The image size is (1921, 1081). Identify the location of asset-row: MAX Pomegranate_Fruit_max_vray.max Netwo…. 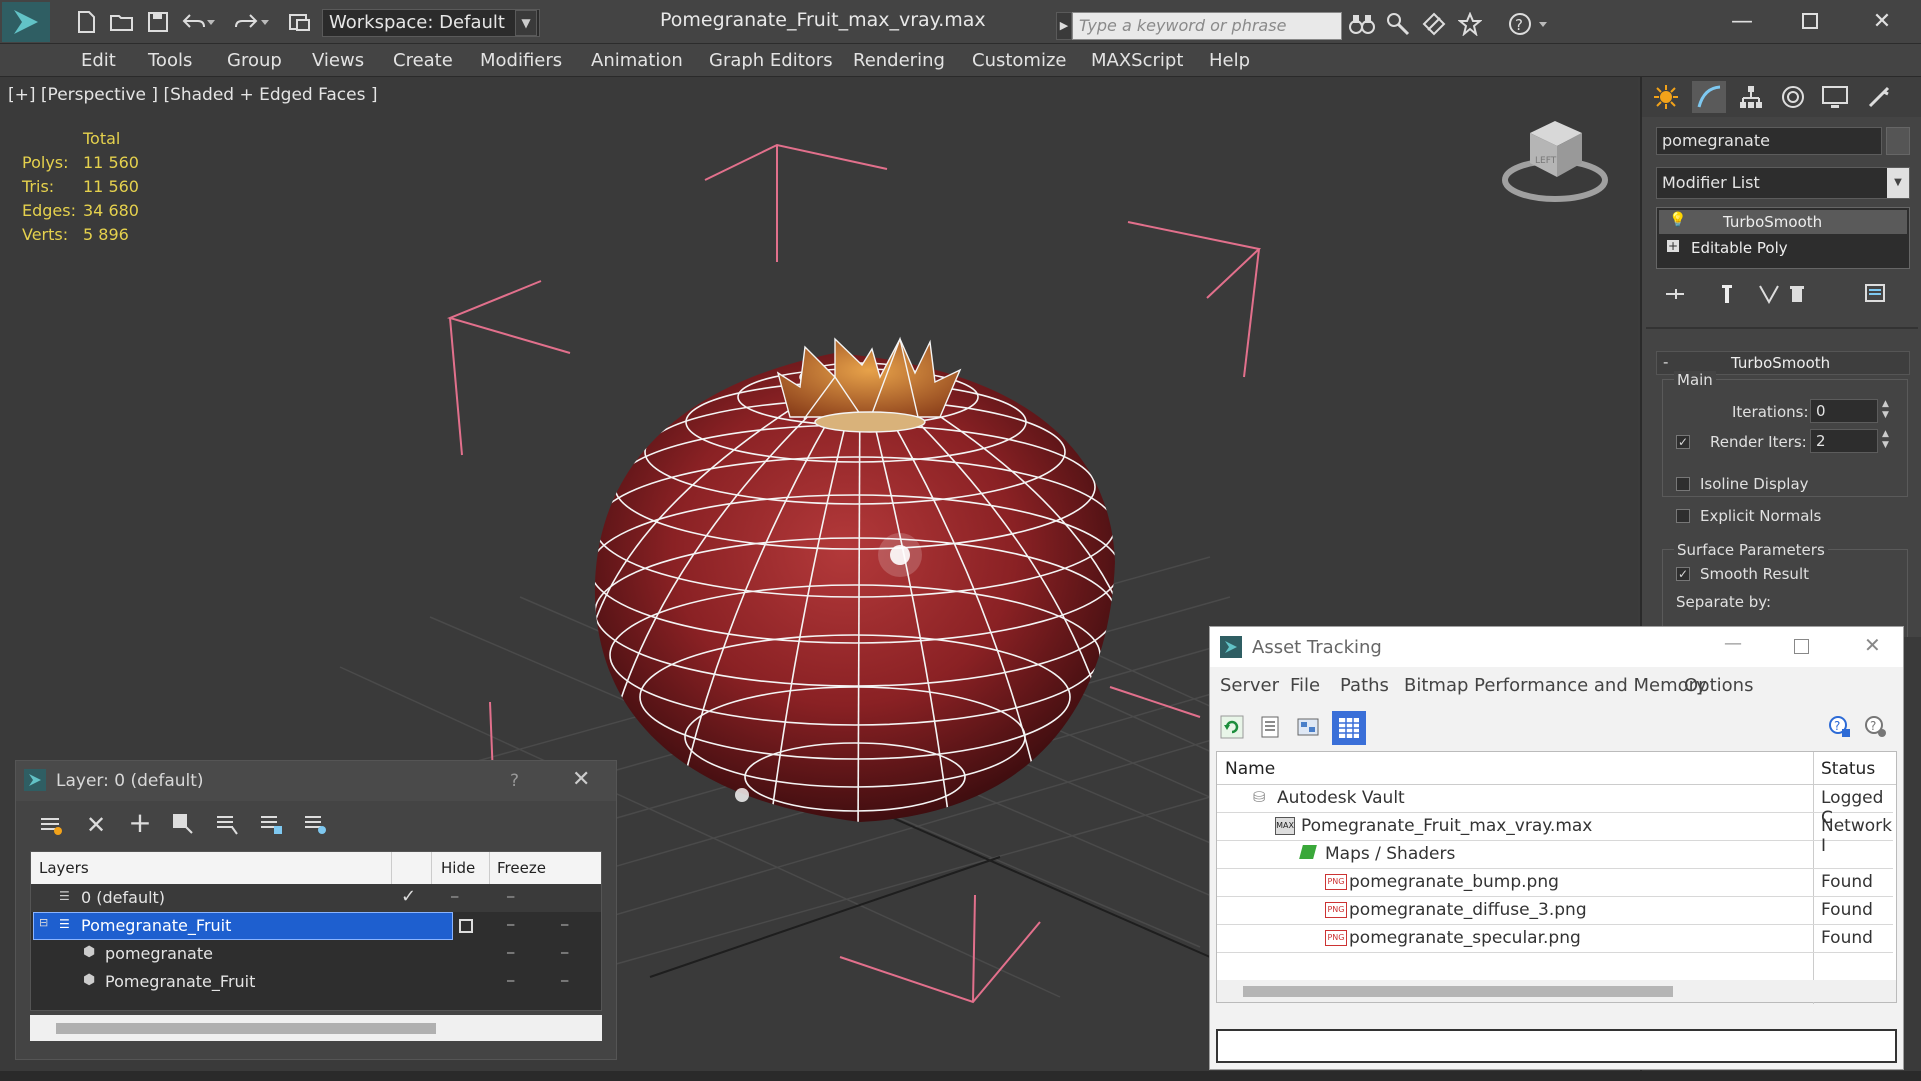
(1555, 834).